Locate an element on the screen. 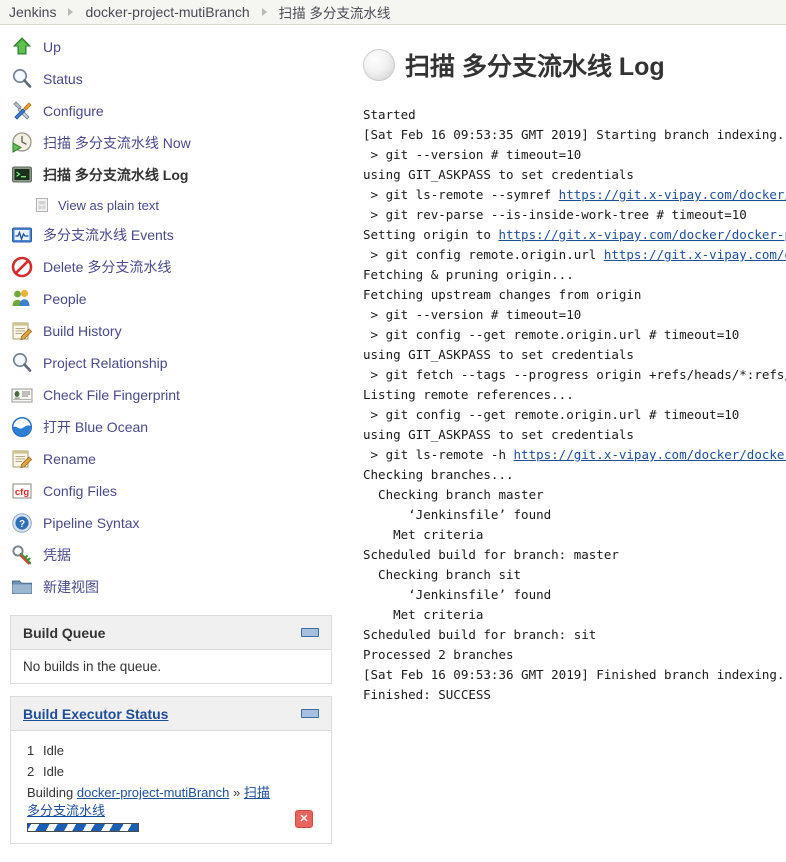 This screenshot has width=786, height=862. sidebar-item-label: Build History is located at coordinates (82, 331).